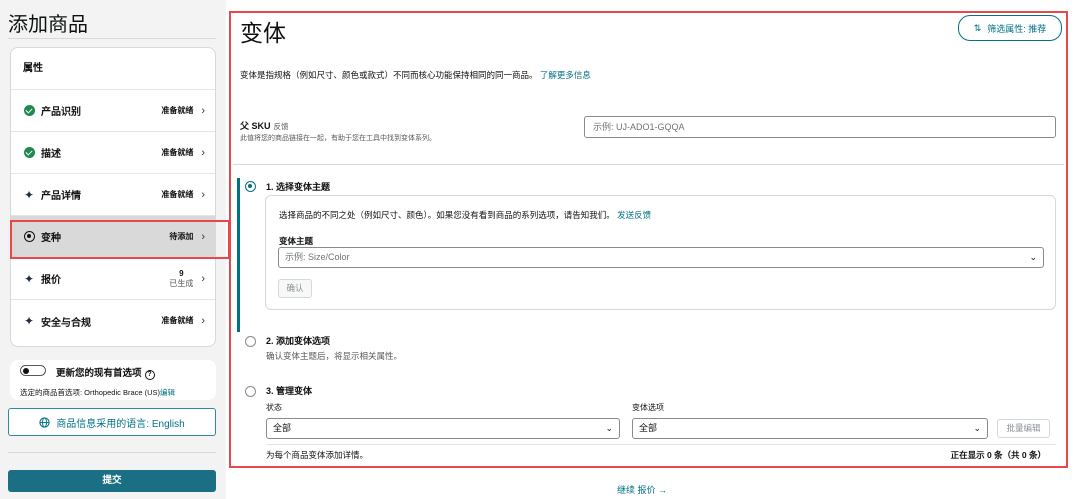  Describe the element at coordinates (61, 196) in the screenshot. I see `nav-item-label: 产品详情` at that location.